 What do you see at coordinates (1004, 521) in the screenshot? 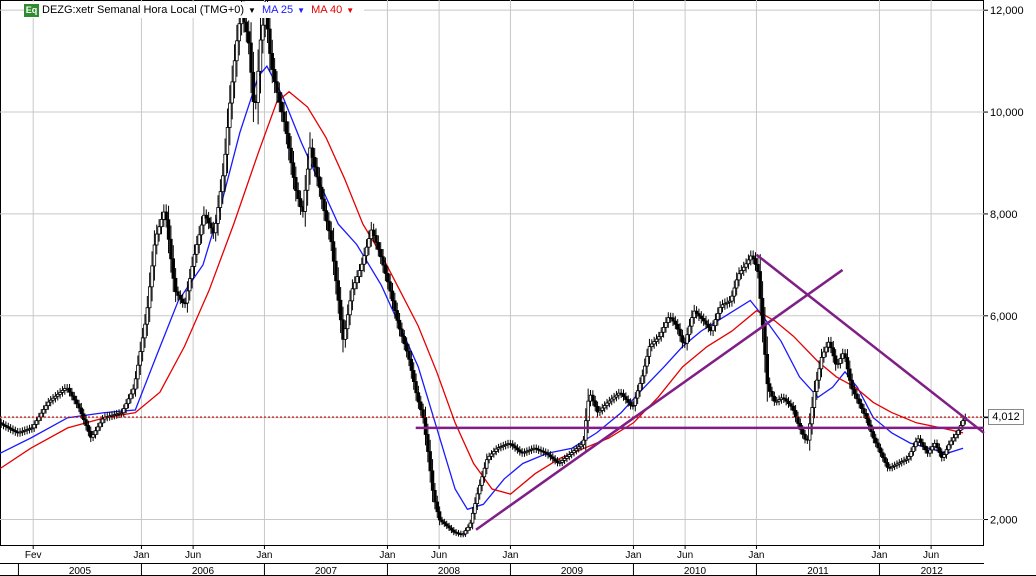
I see `y-tick-label: 2,000` at bounding box center [1004, 521].